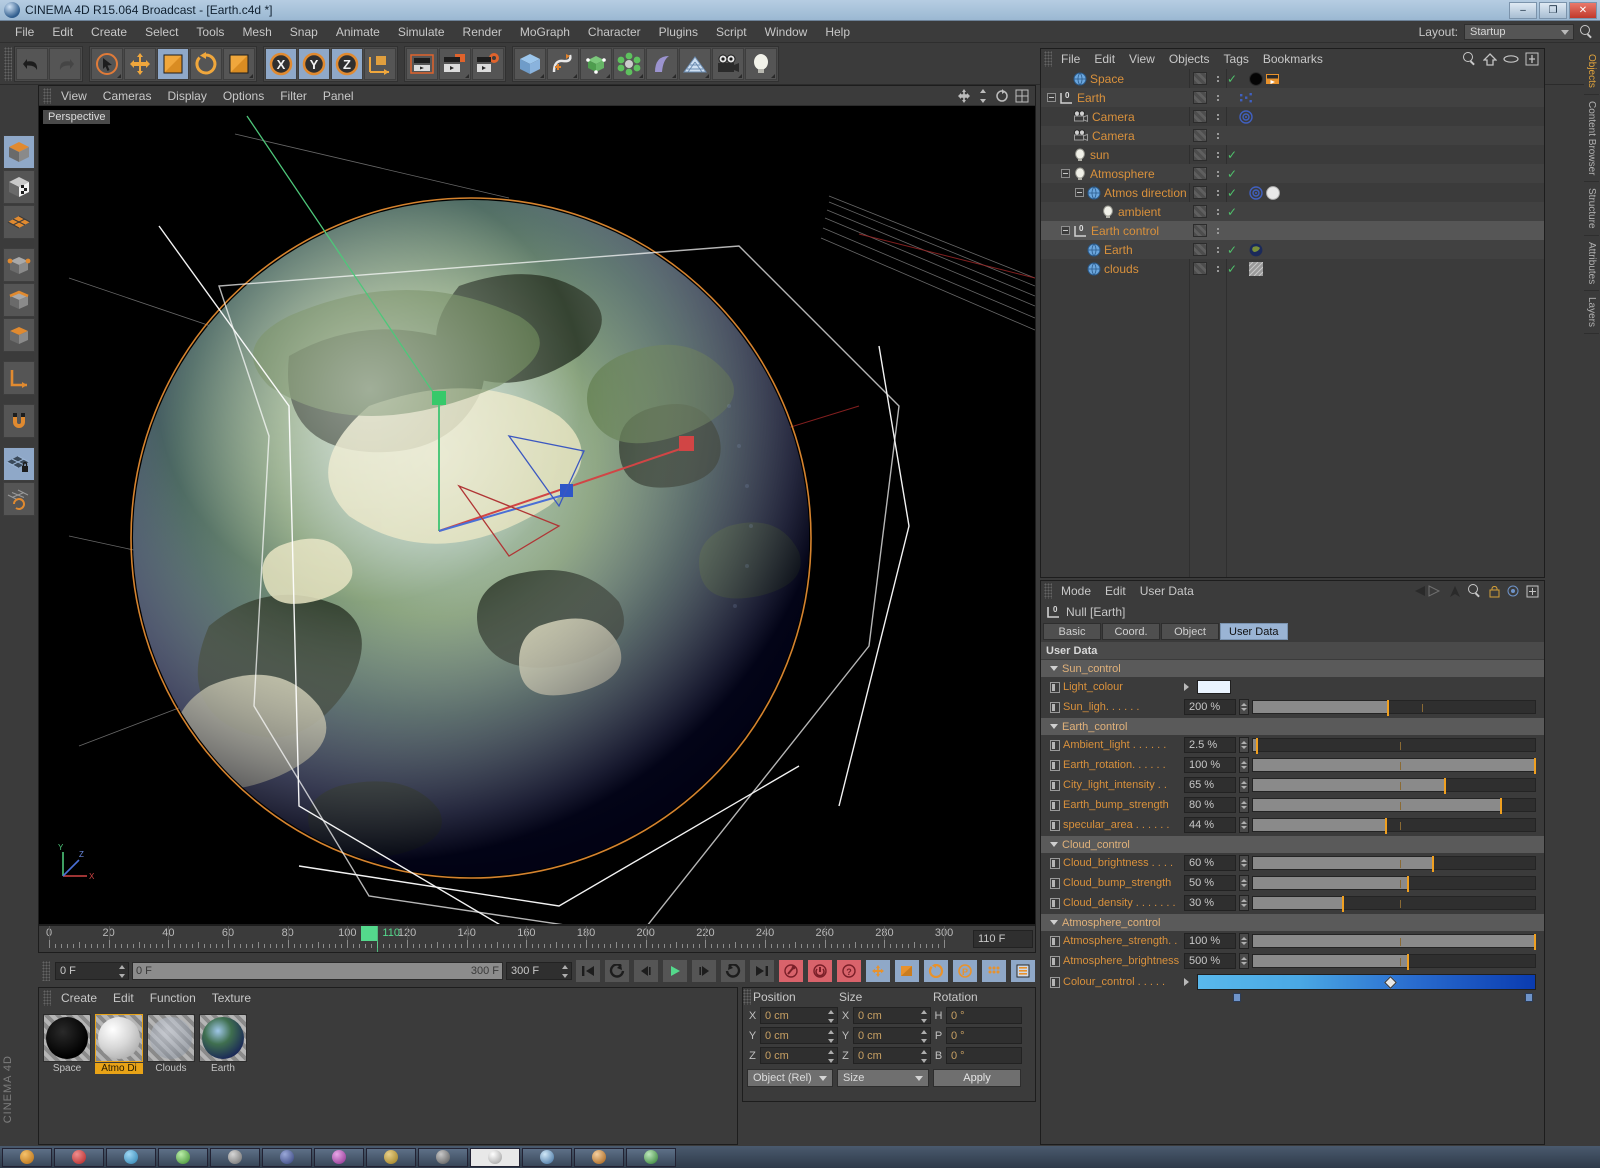 This screenshot has height=1168, width=1600. I want to click on gradient-knob, so click(1390, 982).